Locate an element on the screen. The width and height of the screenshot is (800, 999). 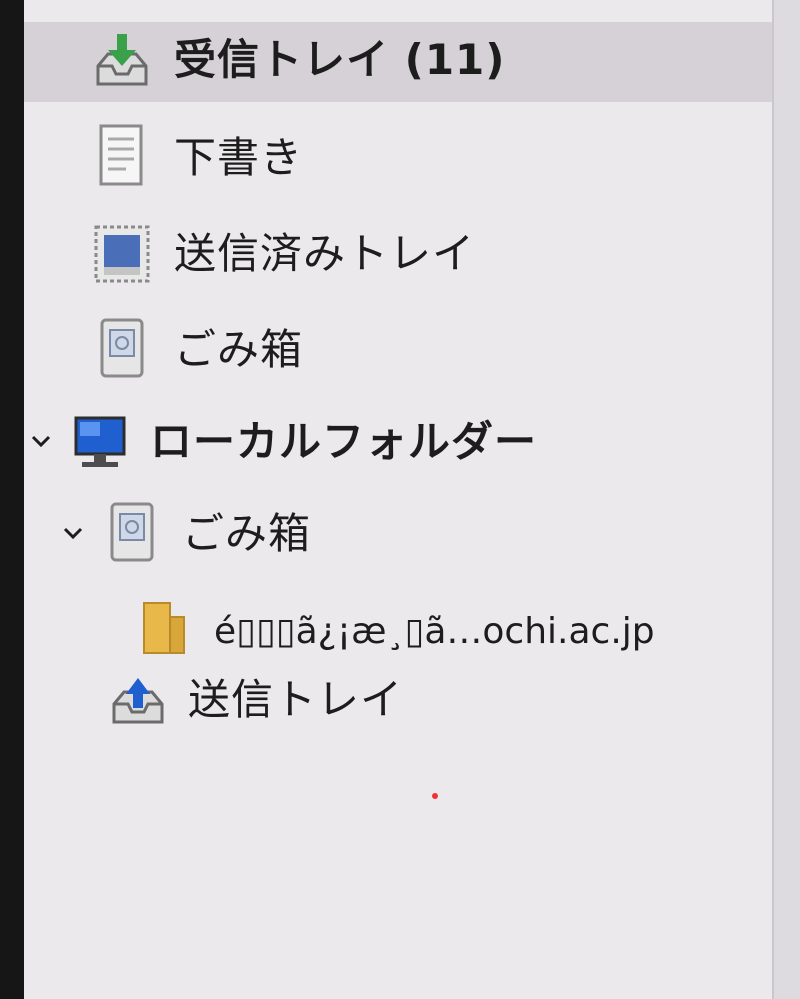
folder-label-inbox: 受信トレイ (11) is located at coordinates (340, 59).